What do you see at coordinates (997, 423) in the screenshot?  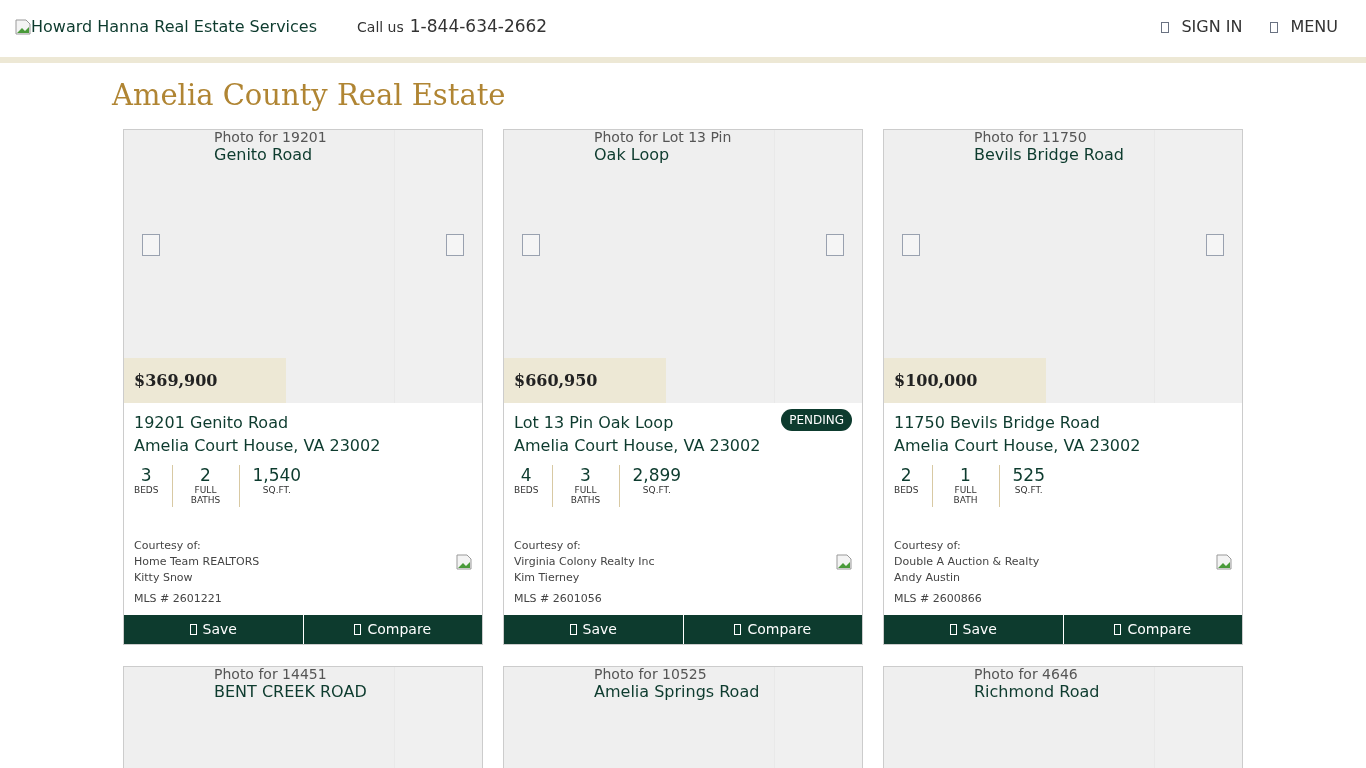 I see `address-street: 11750 Bevils Bridge Road` at bounding box center [997, 423].